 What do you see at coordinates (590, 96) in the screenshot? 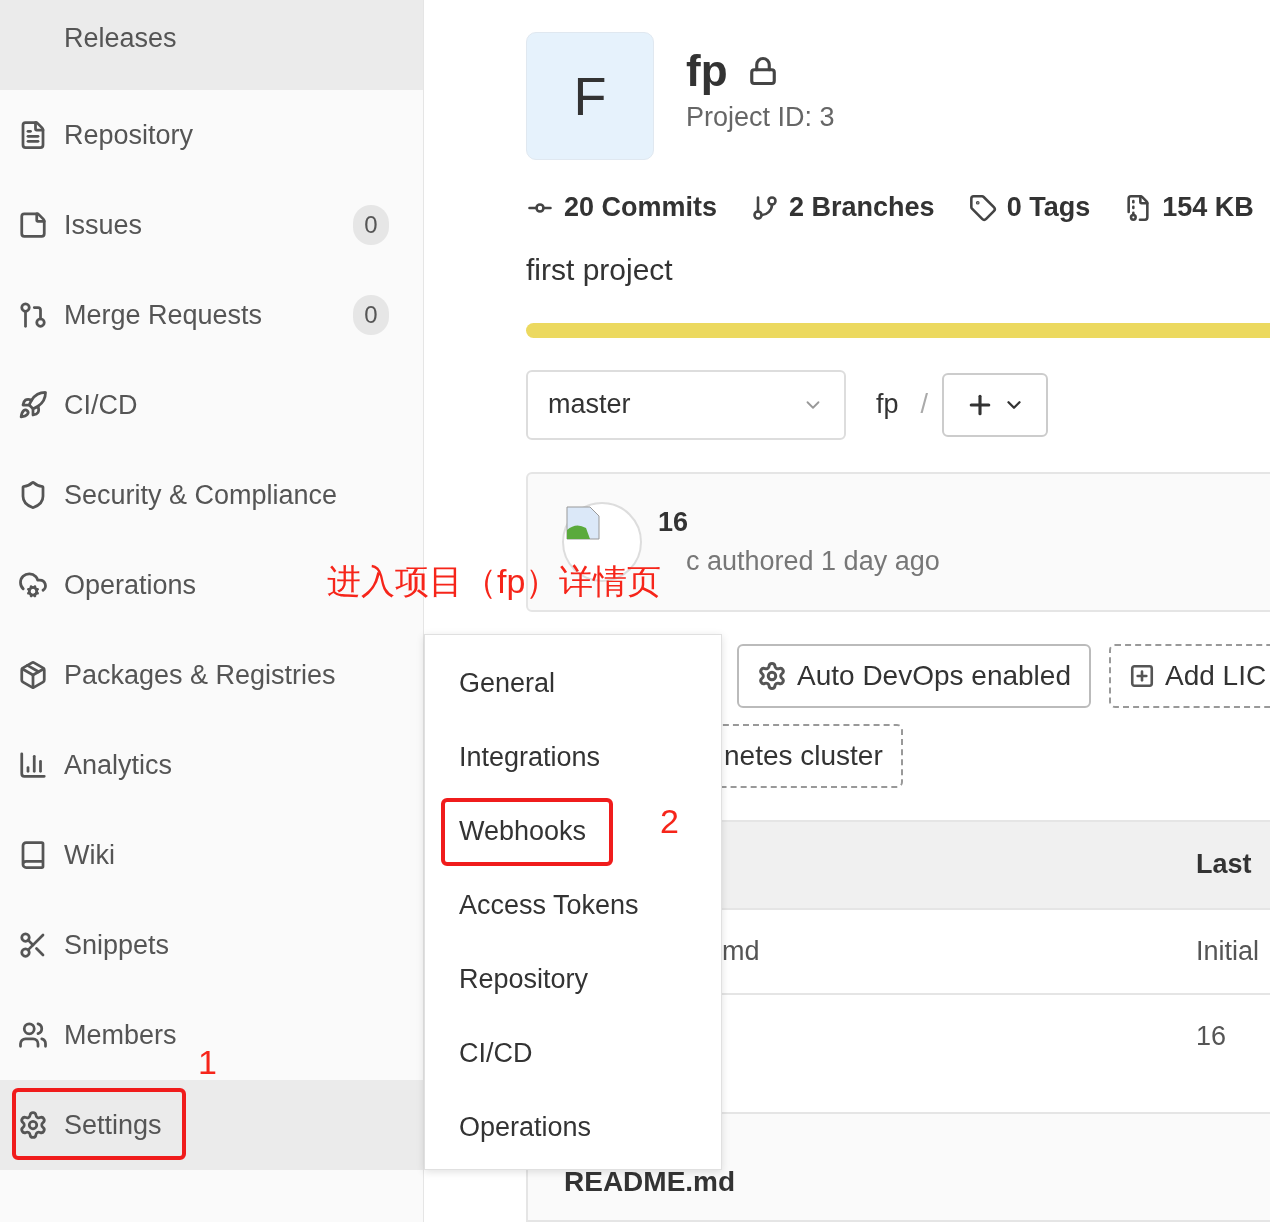
I see `project-avatar: F` at bounding box center [590, 96].